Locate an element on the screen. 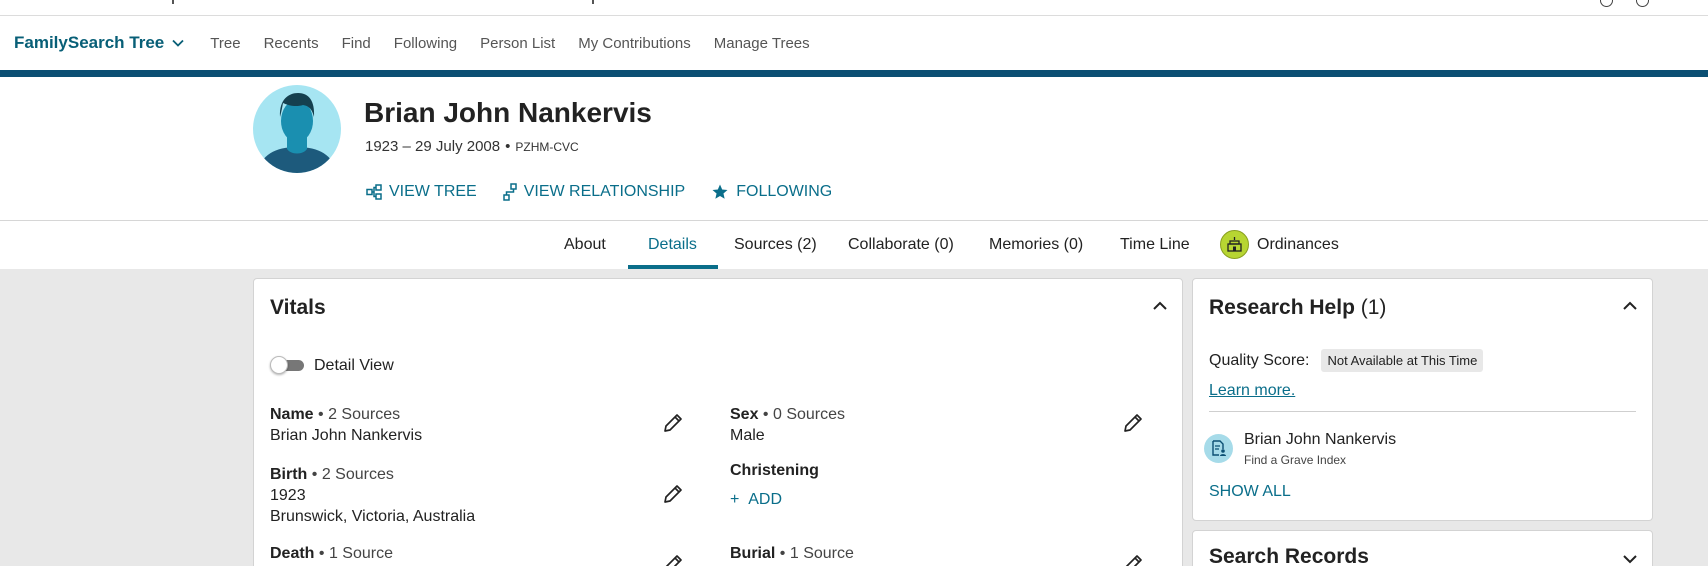  nav-link-following: Following is located at coordinates (425, 43).